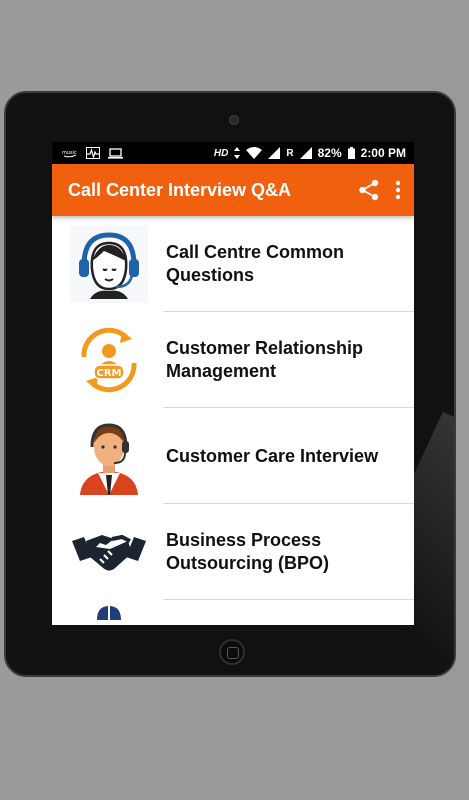 The image size is (469, 800). What do you see at coordinates (265, 359) in the screenshot?
I see `list-item-label: Customer Relationship Management` at bounding box center [265, 359].